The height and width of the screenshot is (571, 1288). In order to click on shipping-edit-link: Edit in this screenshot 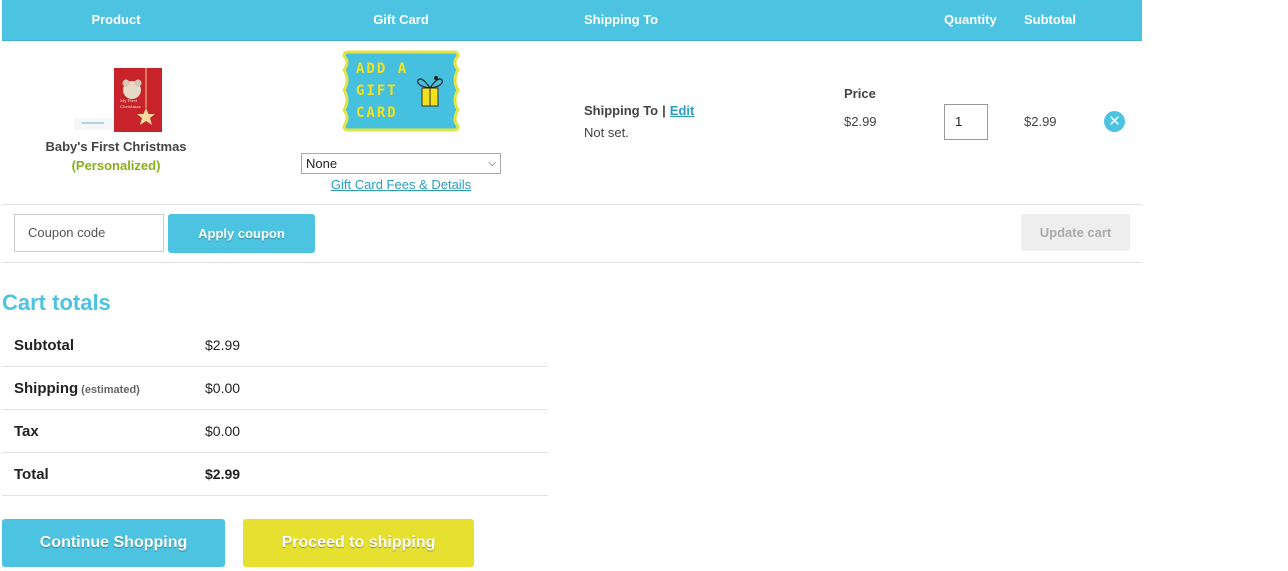, I will do `click(682, 110)`.